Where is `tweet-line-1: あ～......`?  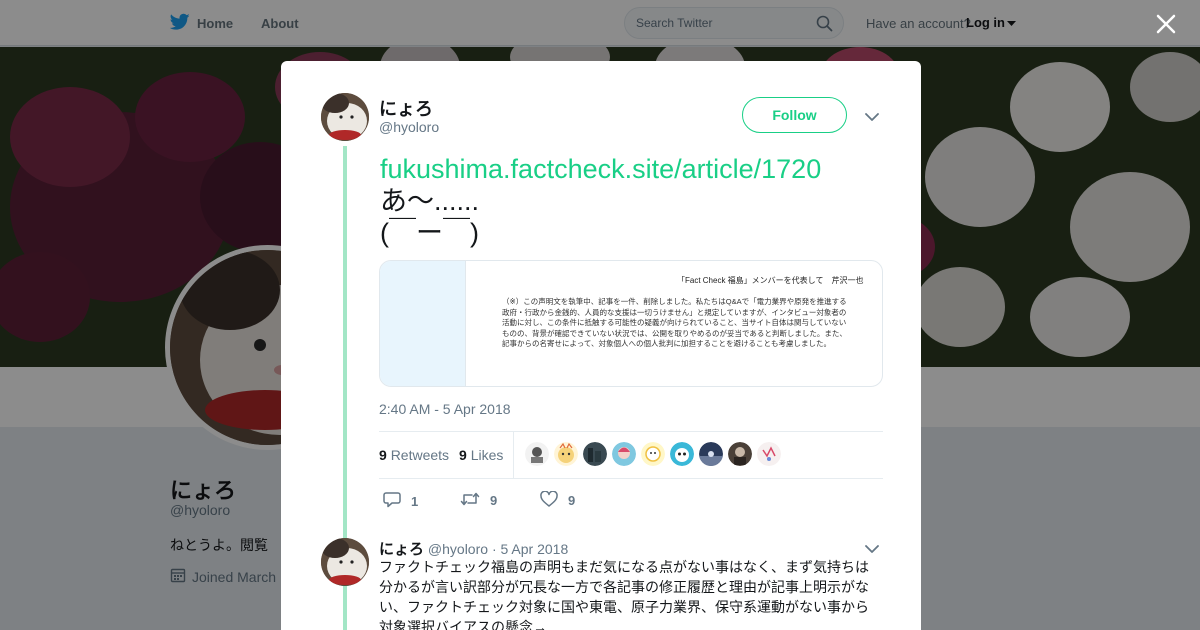
tweet-line-1: あ～...... is located at coordinates (430, 201).